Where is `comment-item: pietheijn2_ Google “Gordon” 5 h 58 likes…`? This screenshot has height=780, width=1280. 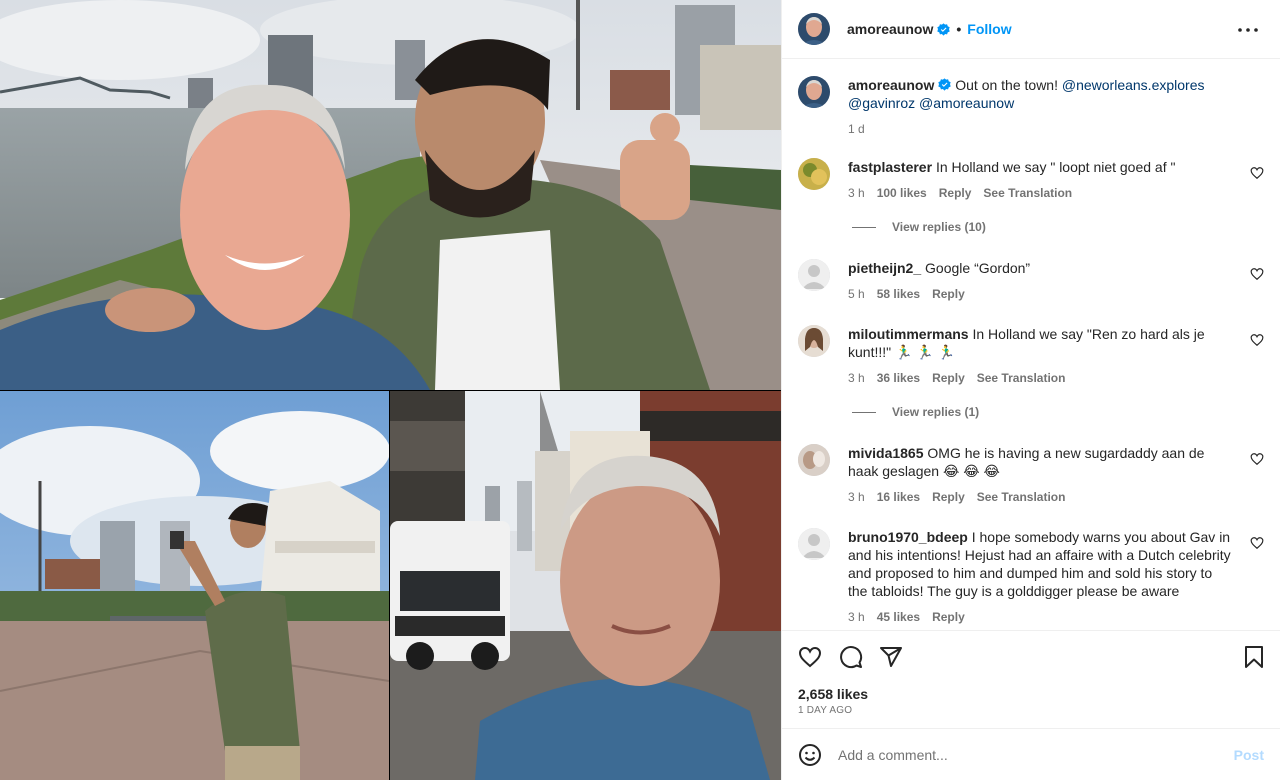
comment-item: pietheijn2_ Google “Gordon” 5 h 58 likes… is located at coordinates (1031, 281).